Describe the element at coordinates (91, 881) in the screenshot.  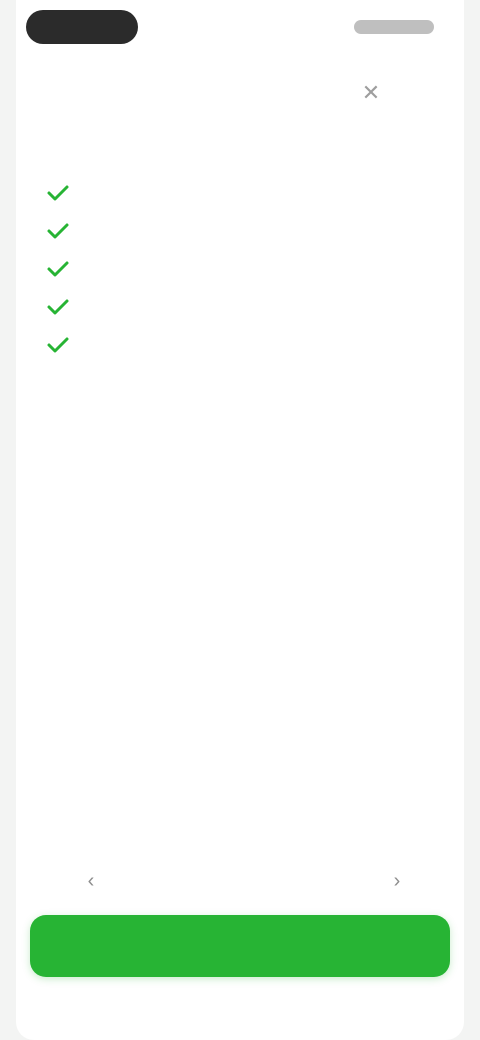
I see `chevron-left-icon: ‹` at that location.